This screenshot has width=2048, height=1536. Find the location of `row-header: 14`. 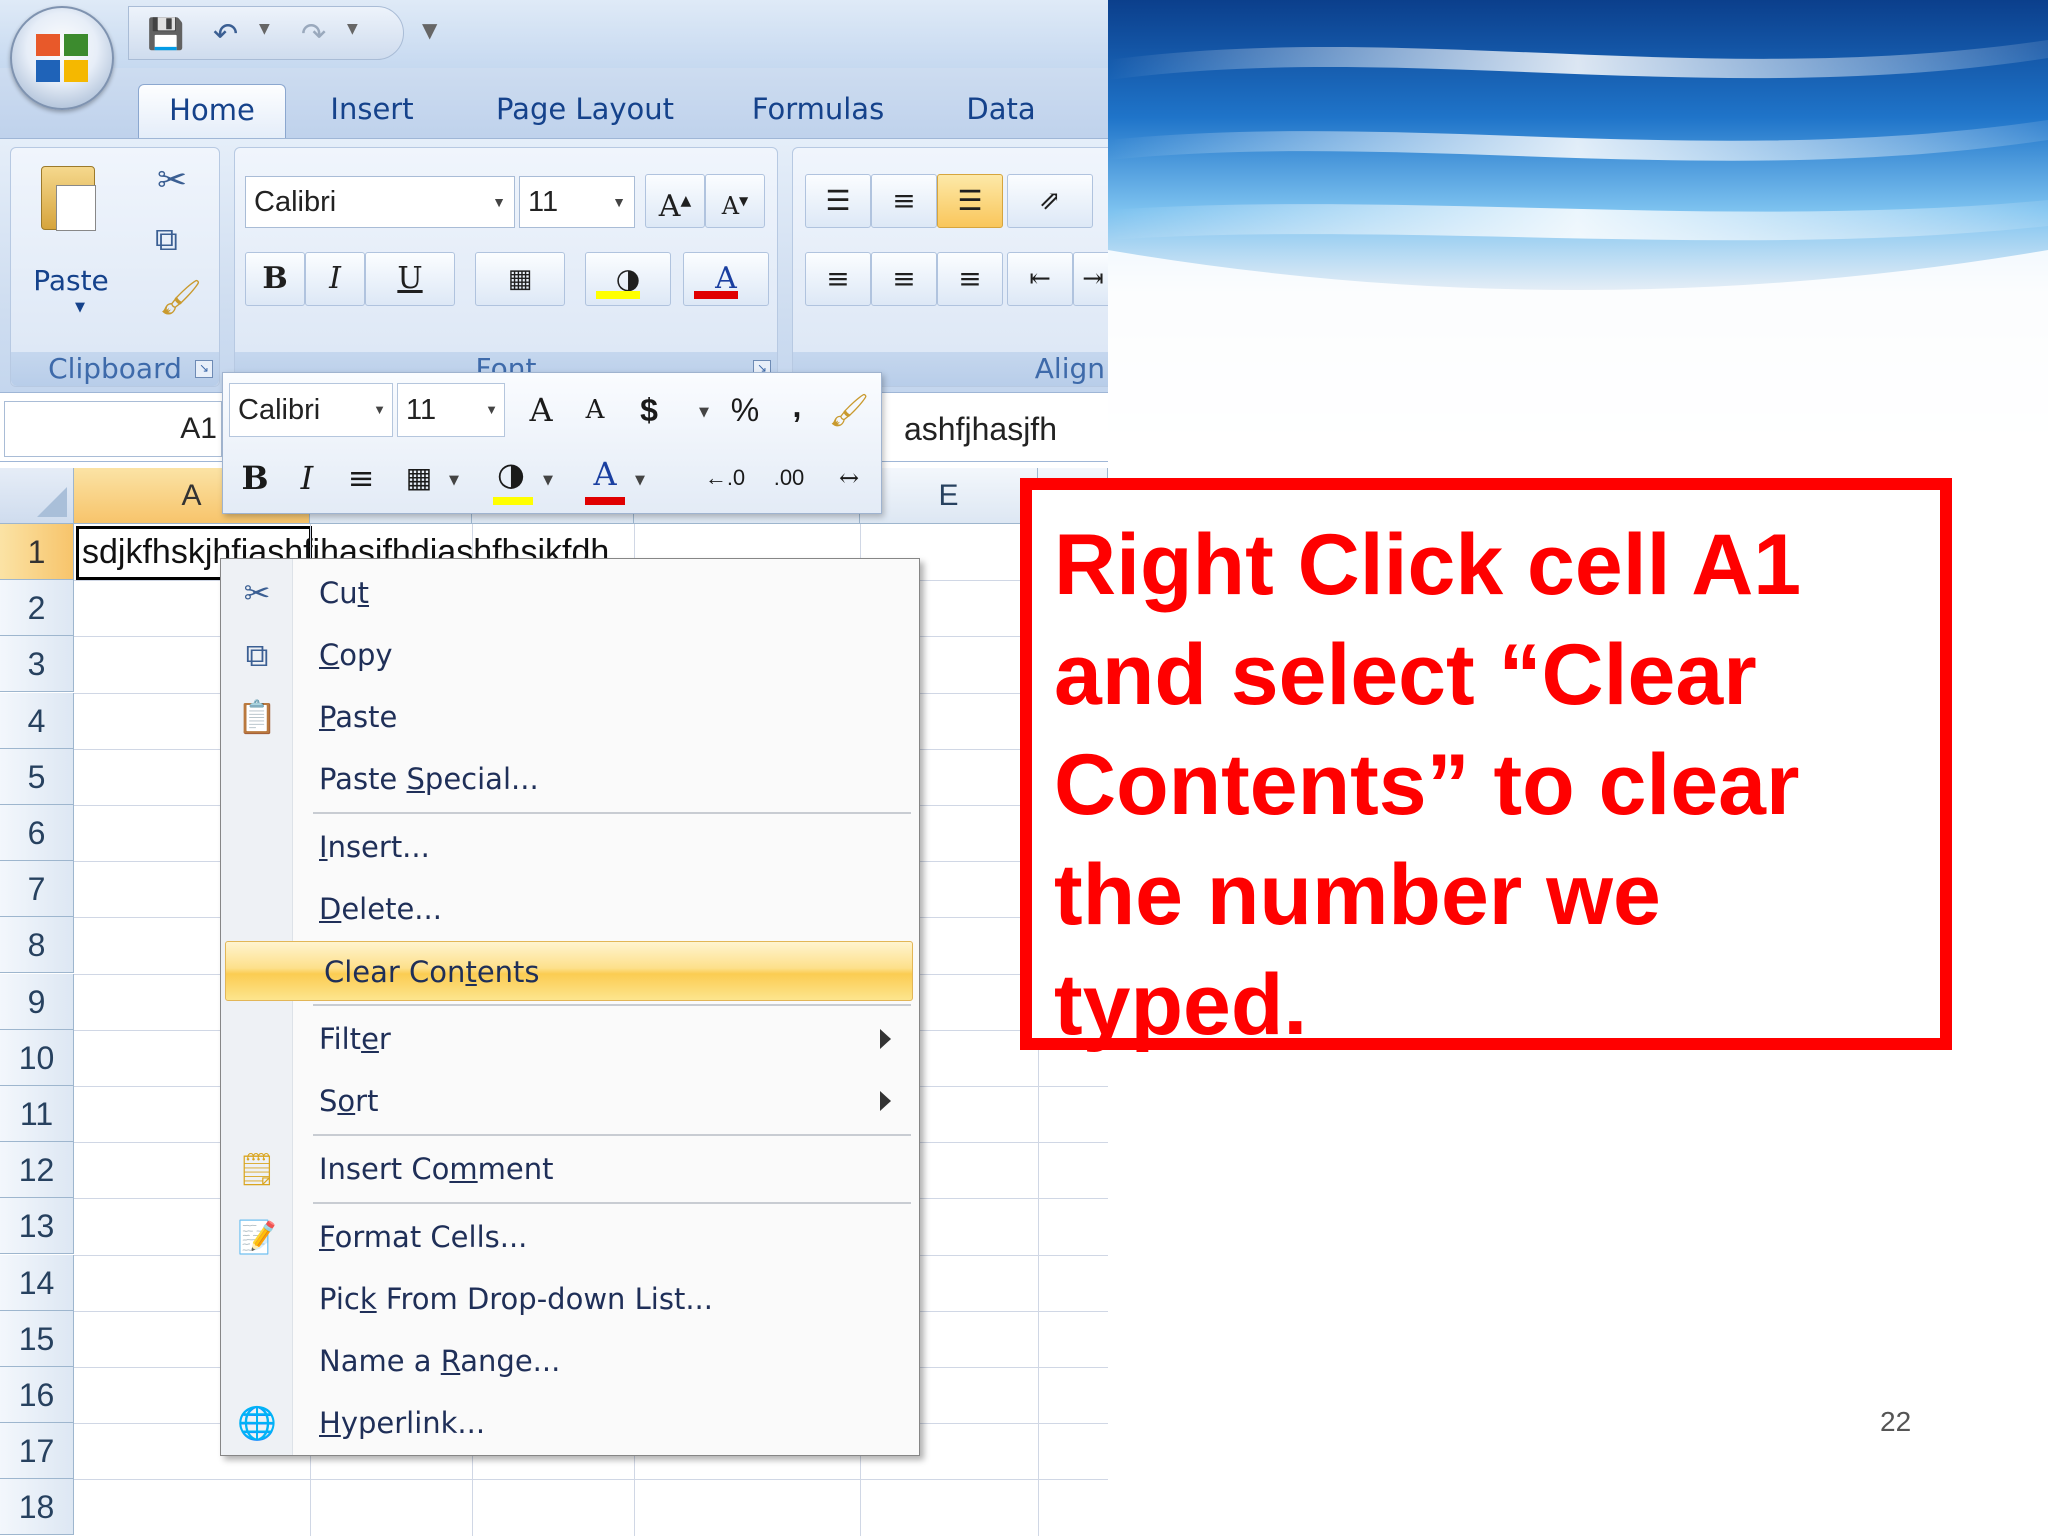

row-header: 14 is located at coordinates (37, 1282).